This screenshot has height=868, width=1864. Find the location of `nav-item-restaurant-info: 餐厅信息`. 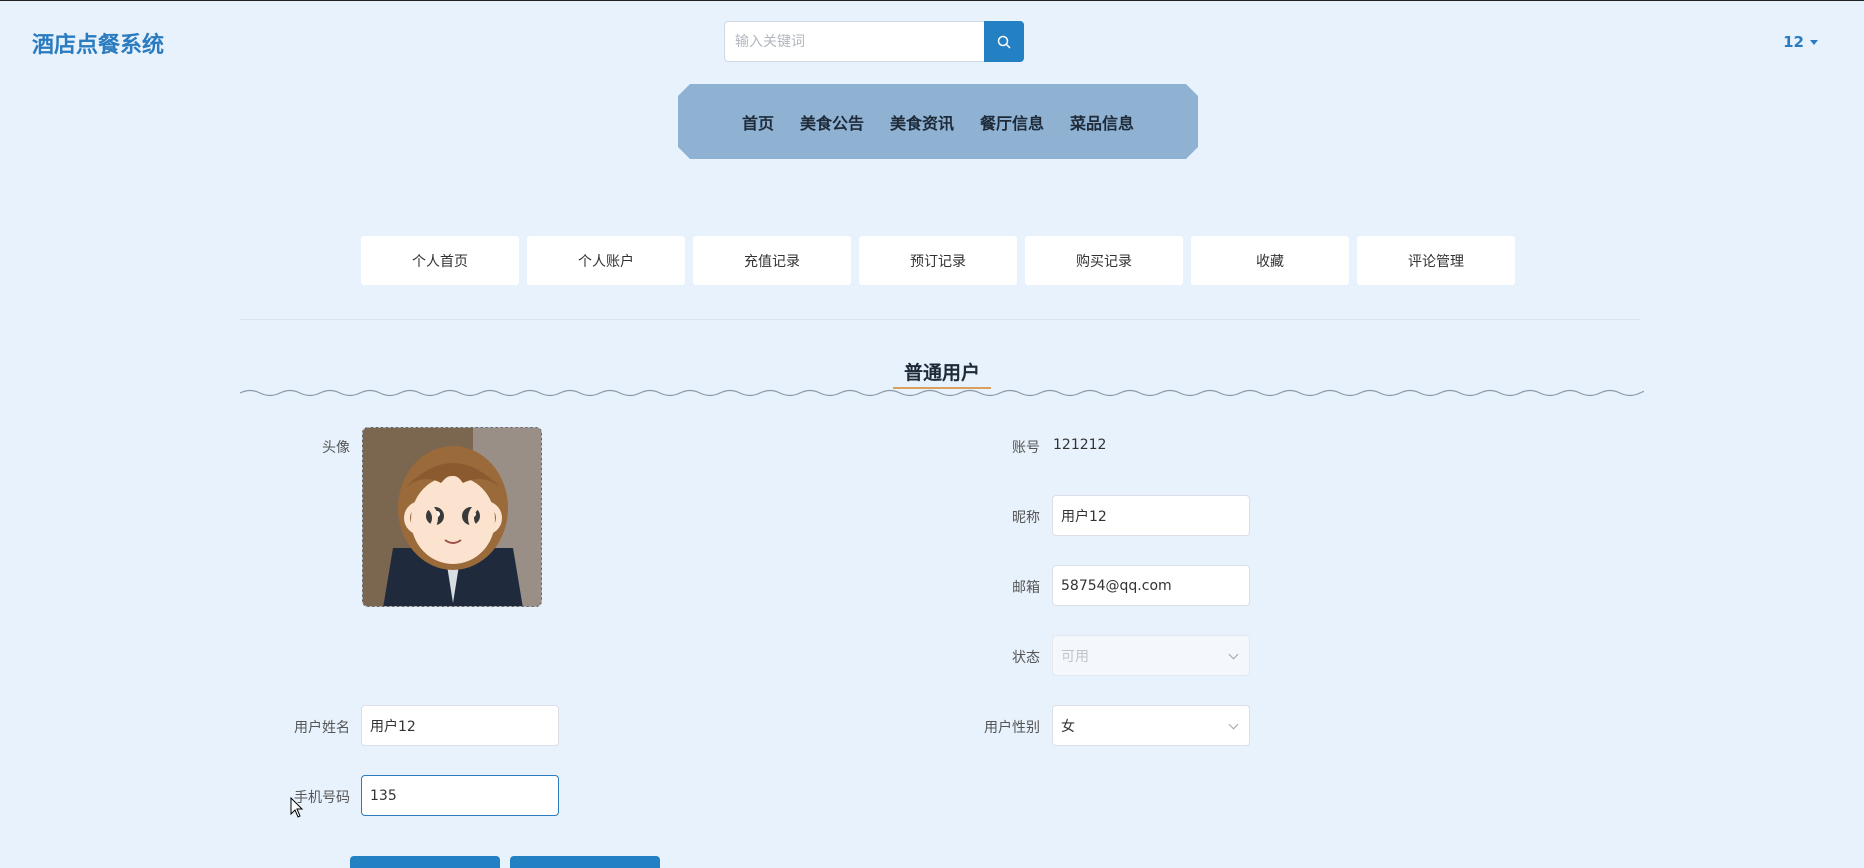

nav-item-restaurant-info: 餐厅信息 is located at coordinates (1012, 122).